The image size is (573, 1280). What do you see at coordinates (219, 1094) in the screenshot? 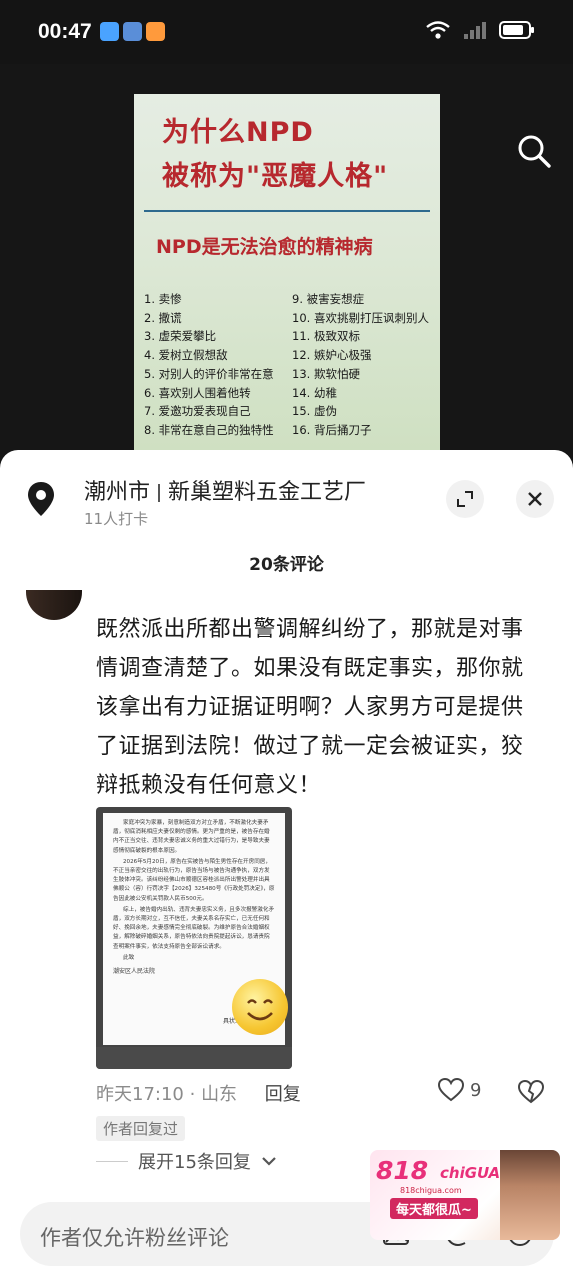
I see `comment-region: 山东` at bounding box center [219, 1094].